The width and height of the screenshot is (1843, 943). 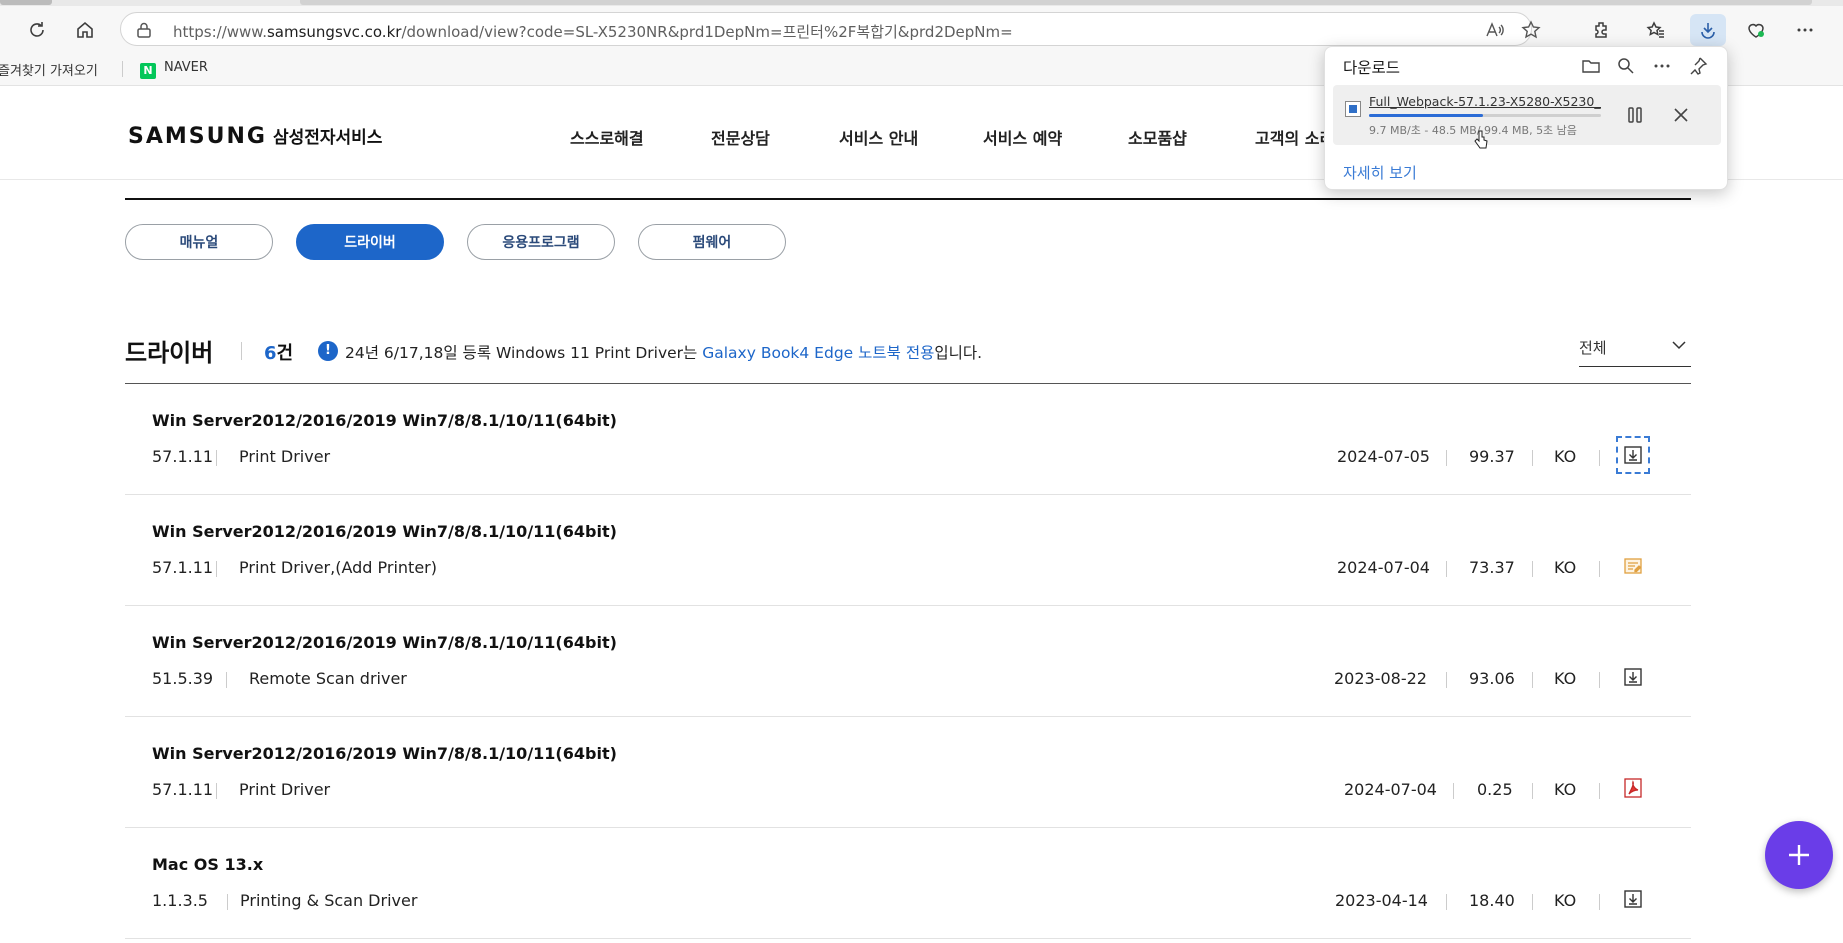 I want to click on more-options-icon, so click(x=1662, y=66).